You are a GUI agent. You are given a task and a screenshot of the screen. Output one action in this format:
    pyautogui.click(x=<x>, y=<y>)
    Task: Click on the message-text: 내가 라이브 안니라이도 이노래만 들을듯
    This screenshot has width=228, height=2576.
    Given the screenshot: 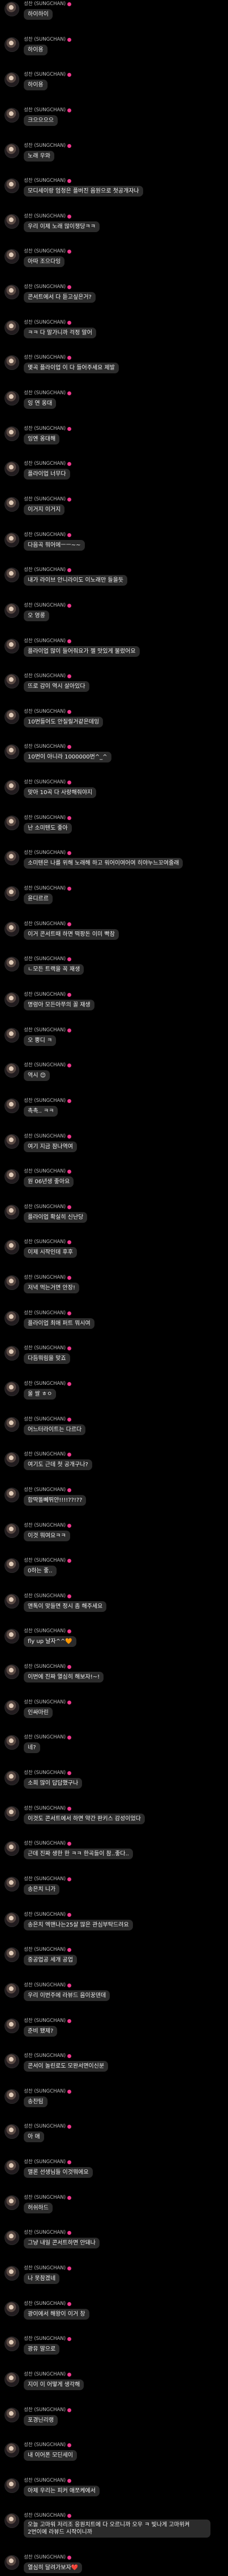 What is the action you would take?
    pyautogui.click(x=76, y=580)
    